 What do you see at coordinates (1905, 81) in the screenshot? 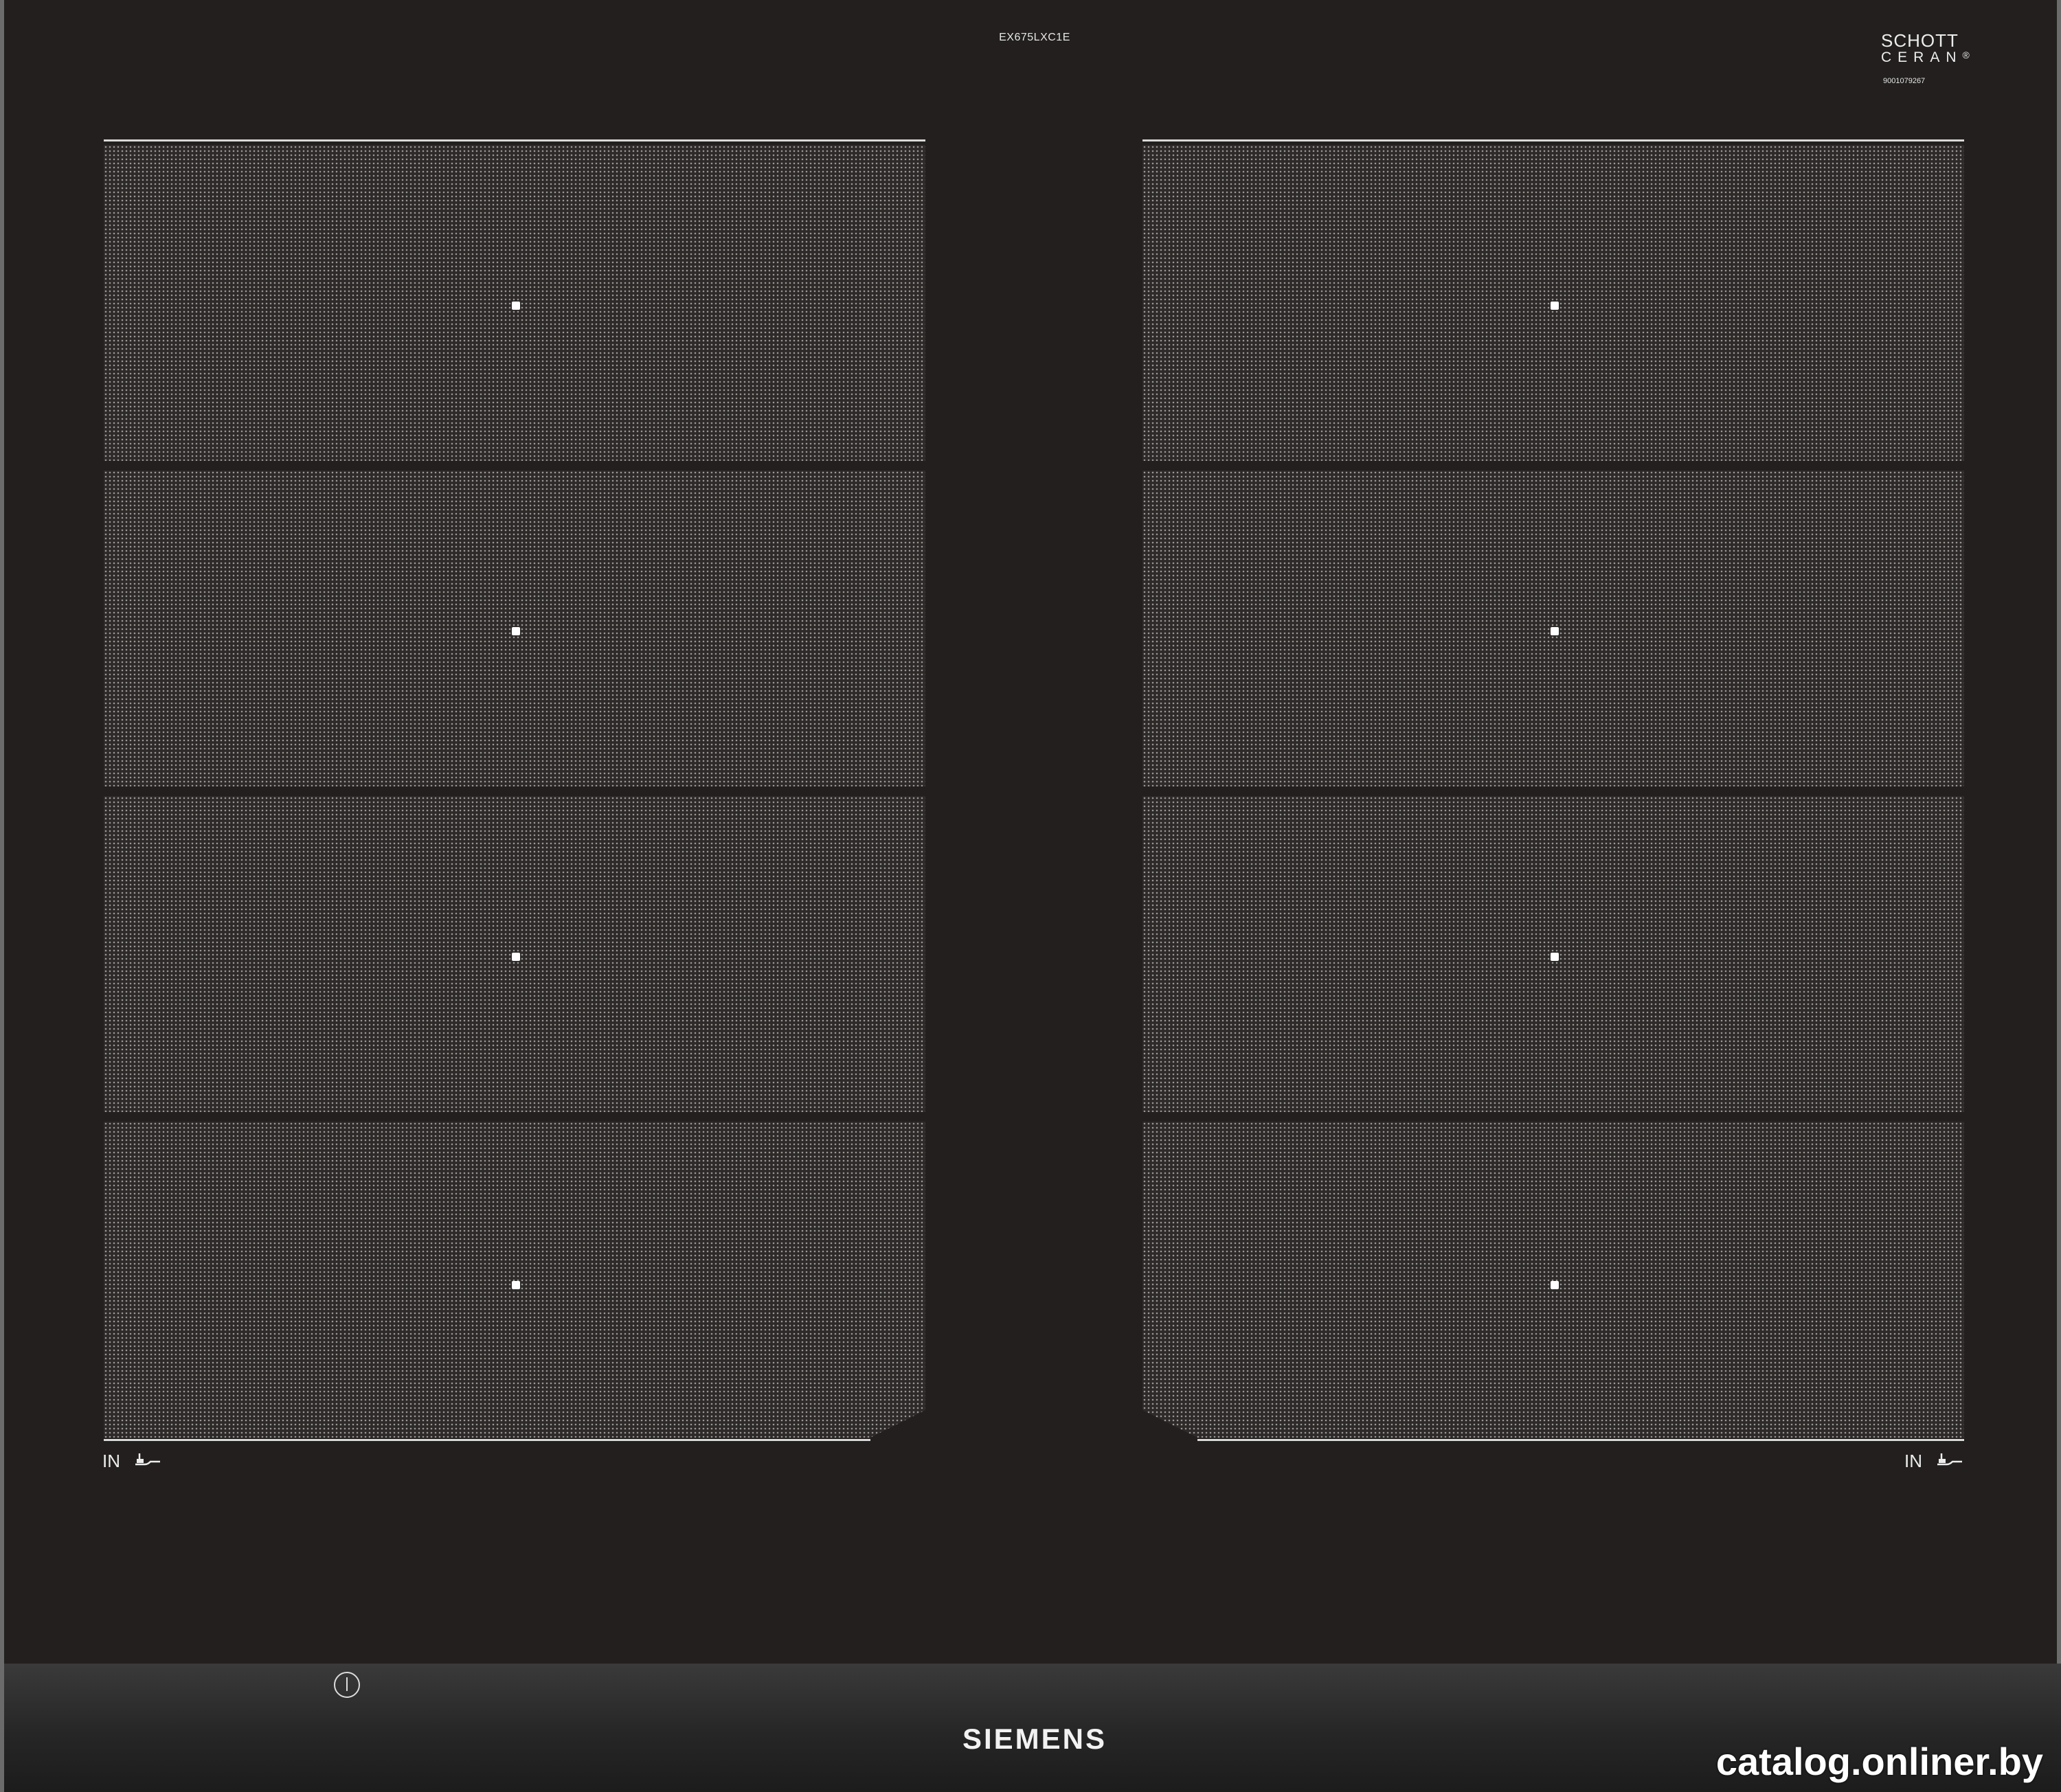
I see `serial-number: 9001079267` at bounding box center [1905, 81].